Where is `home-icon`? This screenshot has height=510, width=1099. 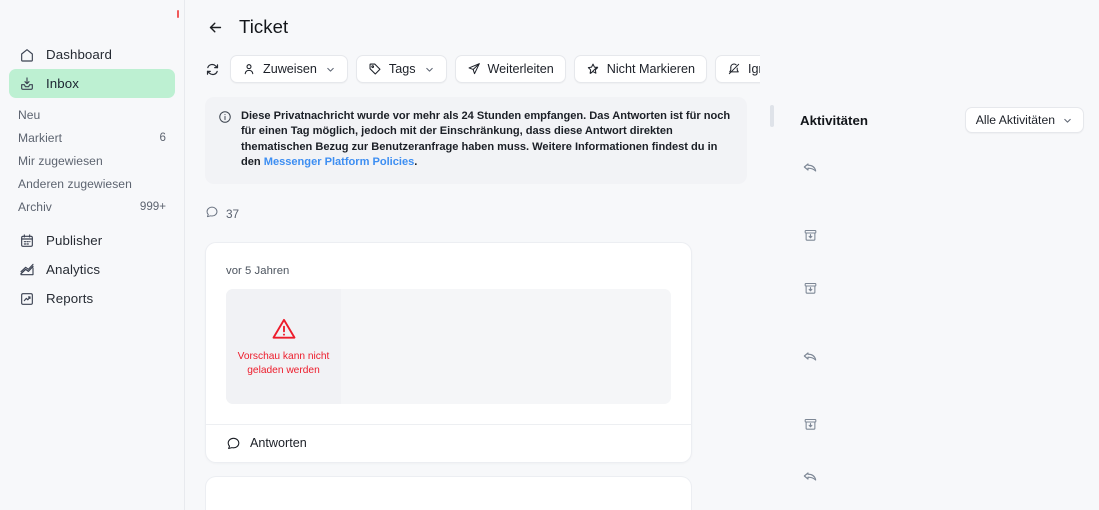
home-icon is located at coordinates (26, 54).